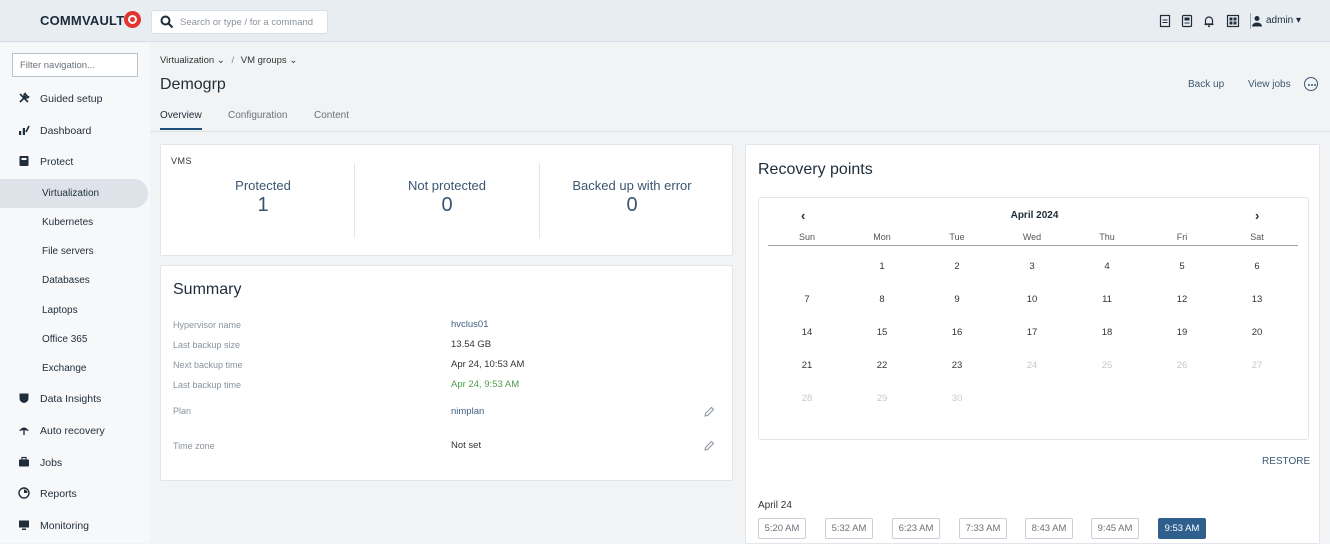 The width and height of the screenshot is (1330, 544). What do you see at coordinates (1257, 237) in the screenshot?
I see `weekday-header: Sat` at bounding box center [1257, 237].